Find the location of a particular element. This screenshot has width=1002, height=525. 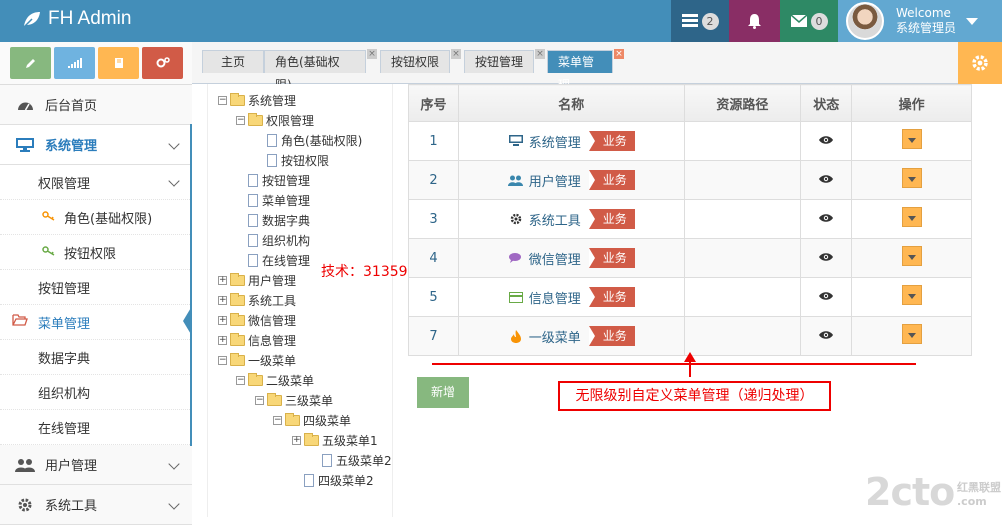

menu-name-link: 微信管理 is located at coordinates (555, 258).